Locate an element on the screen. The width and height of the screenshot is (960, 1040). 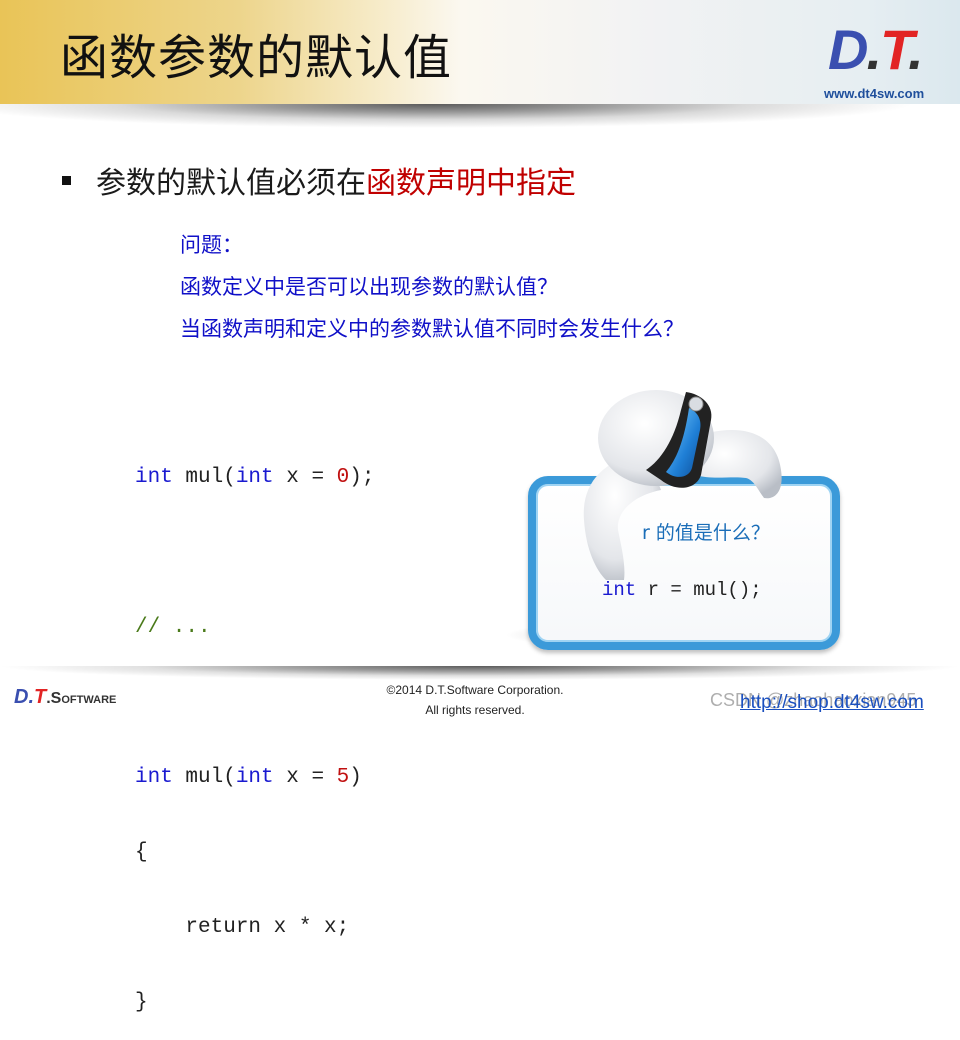
dt-logo: D.T. is located at coordinates (876, 50).